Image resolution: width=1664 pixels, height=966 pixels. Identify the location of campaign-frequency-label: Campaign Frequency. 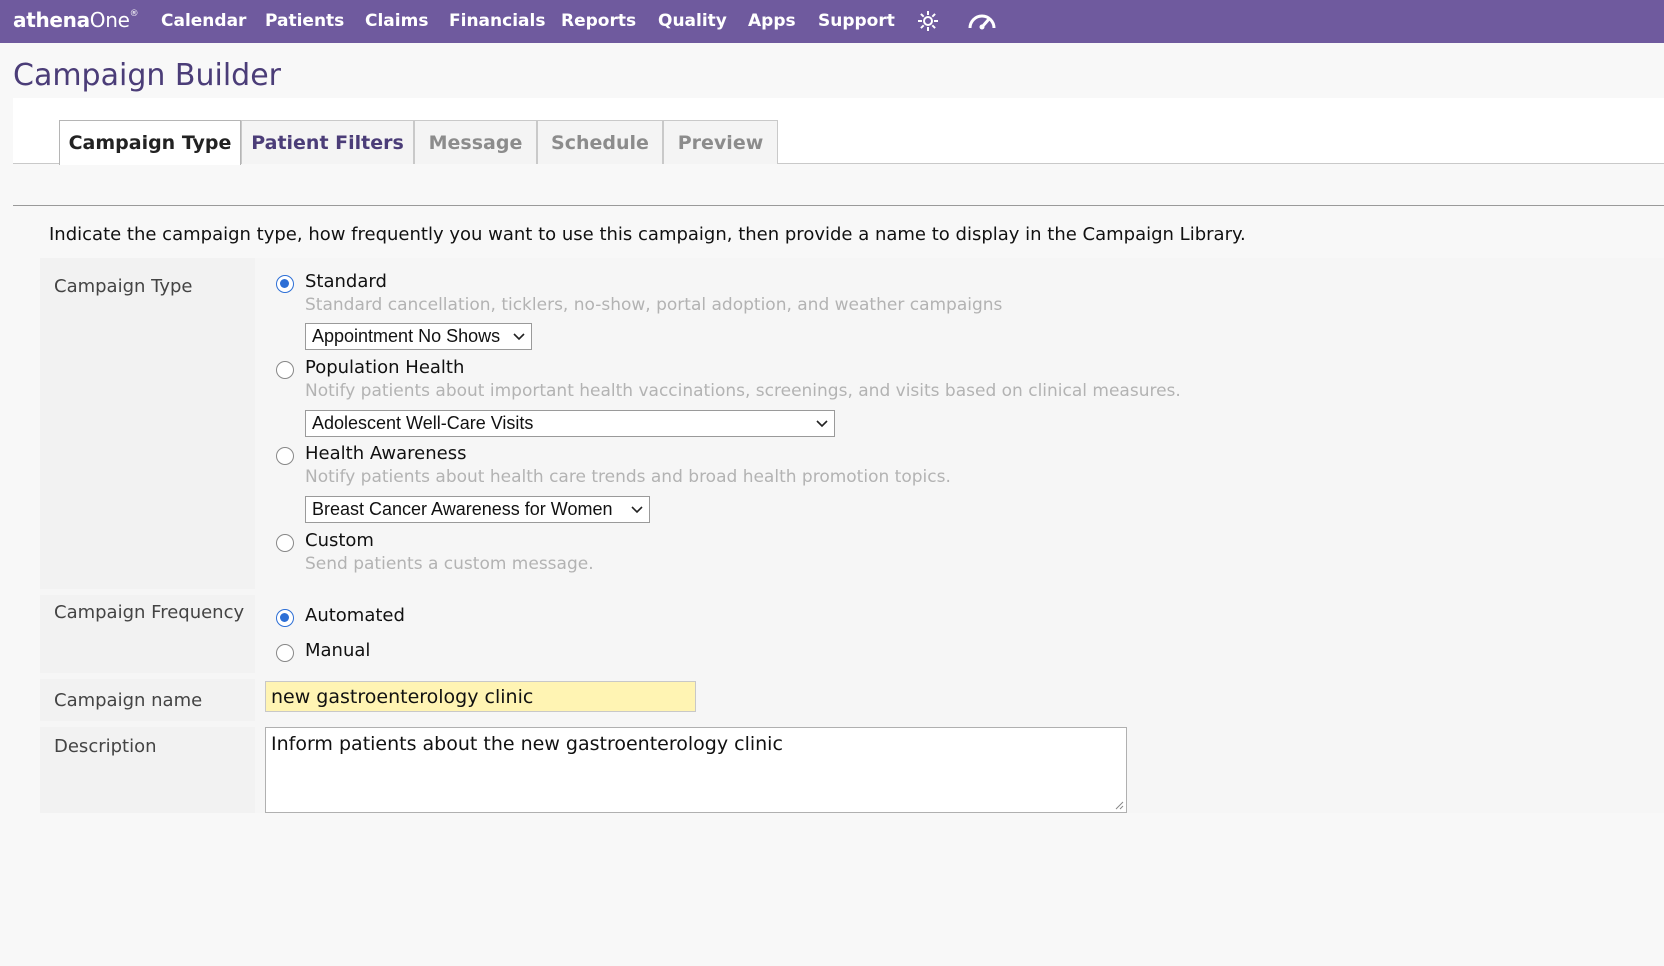
(149, 612).